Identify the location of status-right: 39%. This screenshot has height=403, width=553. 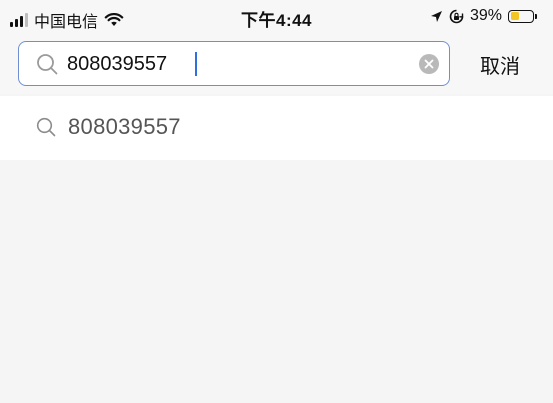
(483, 16).